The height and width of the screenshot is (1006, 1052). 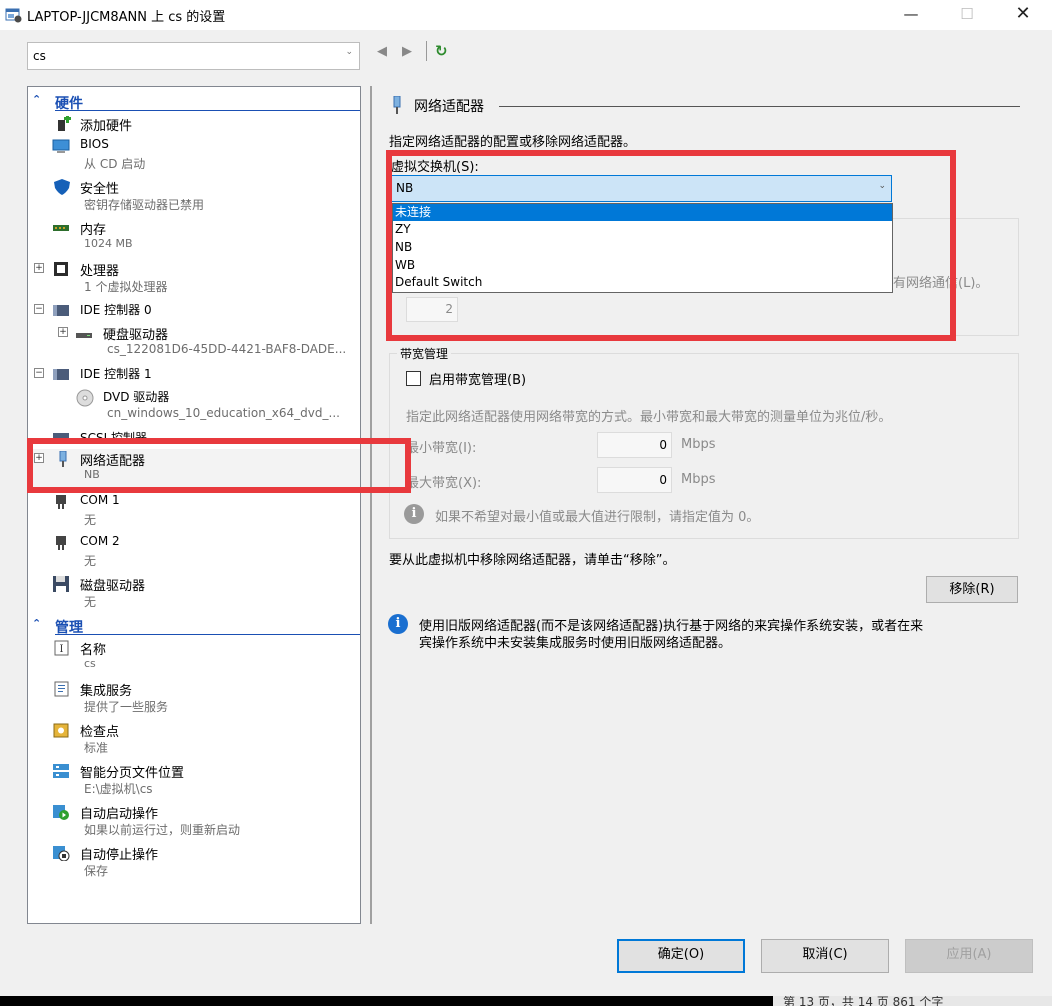 What do you see at coordinates (863, 1001) in the screenshot?
I see `background-status-text: 第 13 页，共 14 页 861 个字` at bounding box center [863, 1001].